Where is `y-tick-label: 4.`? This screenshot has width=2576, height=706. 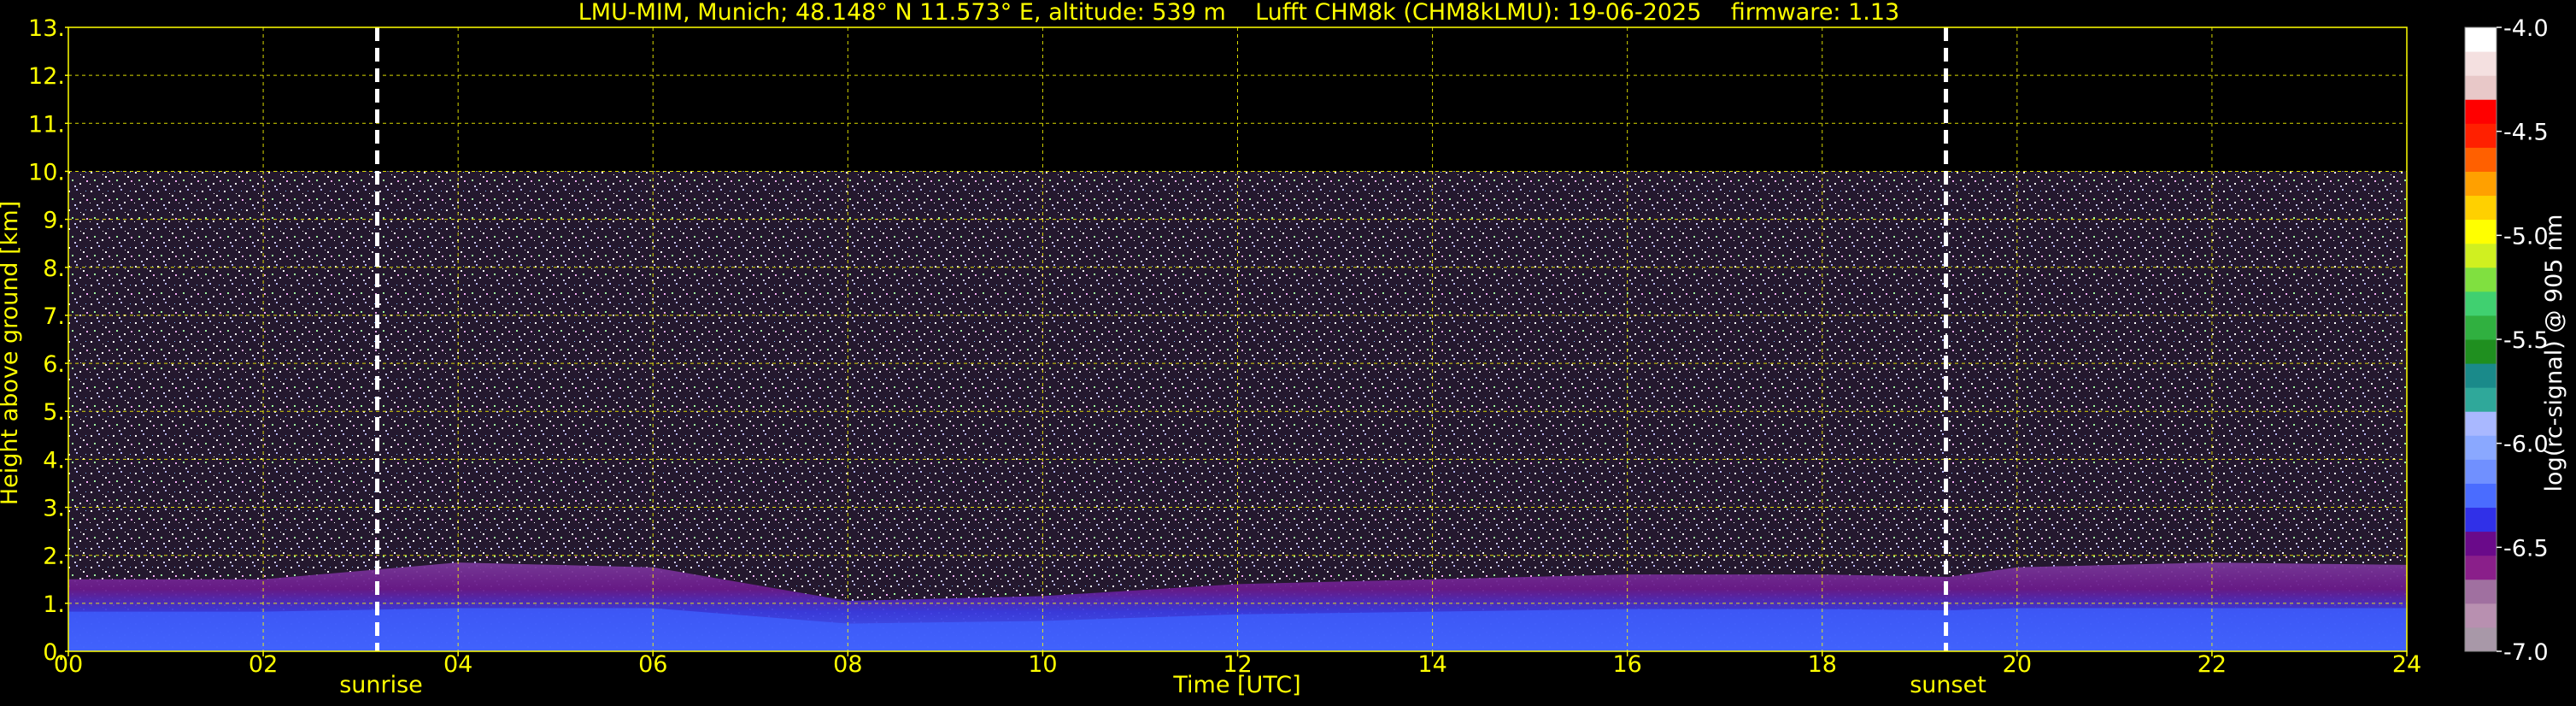
y-tick-label: 4. is located at coordinates (54, 460).